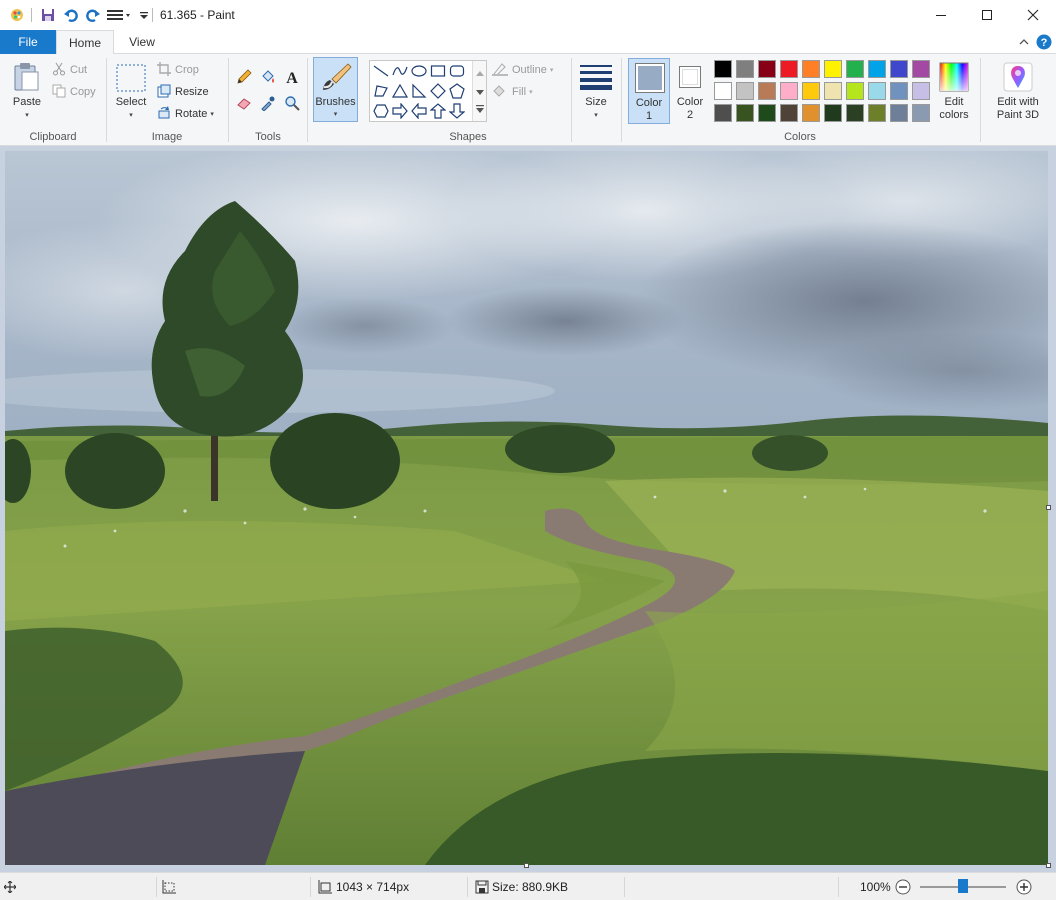 This screenshot has height=900, width=1056. What do you see at coordinates (27, 91) in the screenshot?
I see `paste-button: Paste ▾` at bounding box center [27, 91].